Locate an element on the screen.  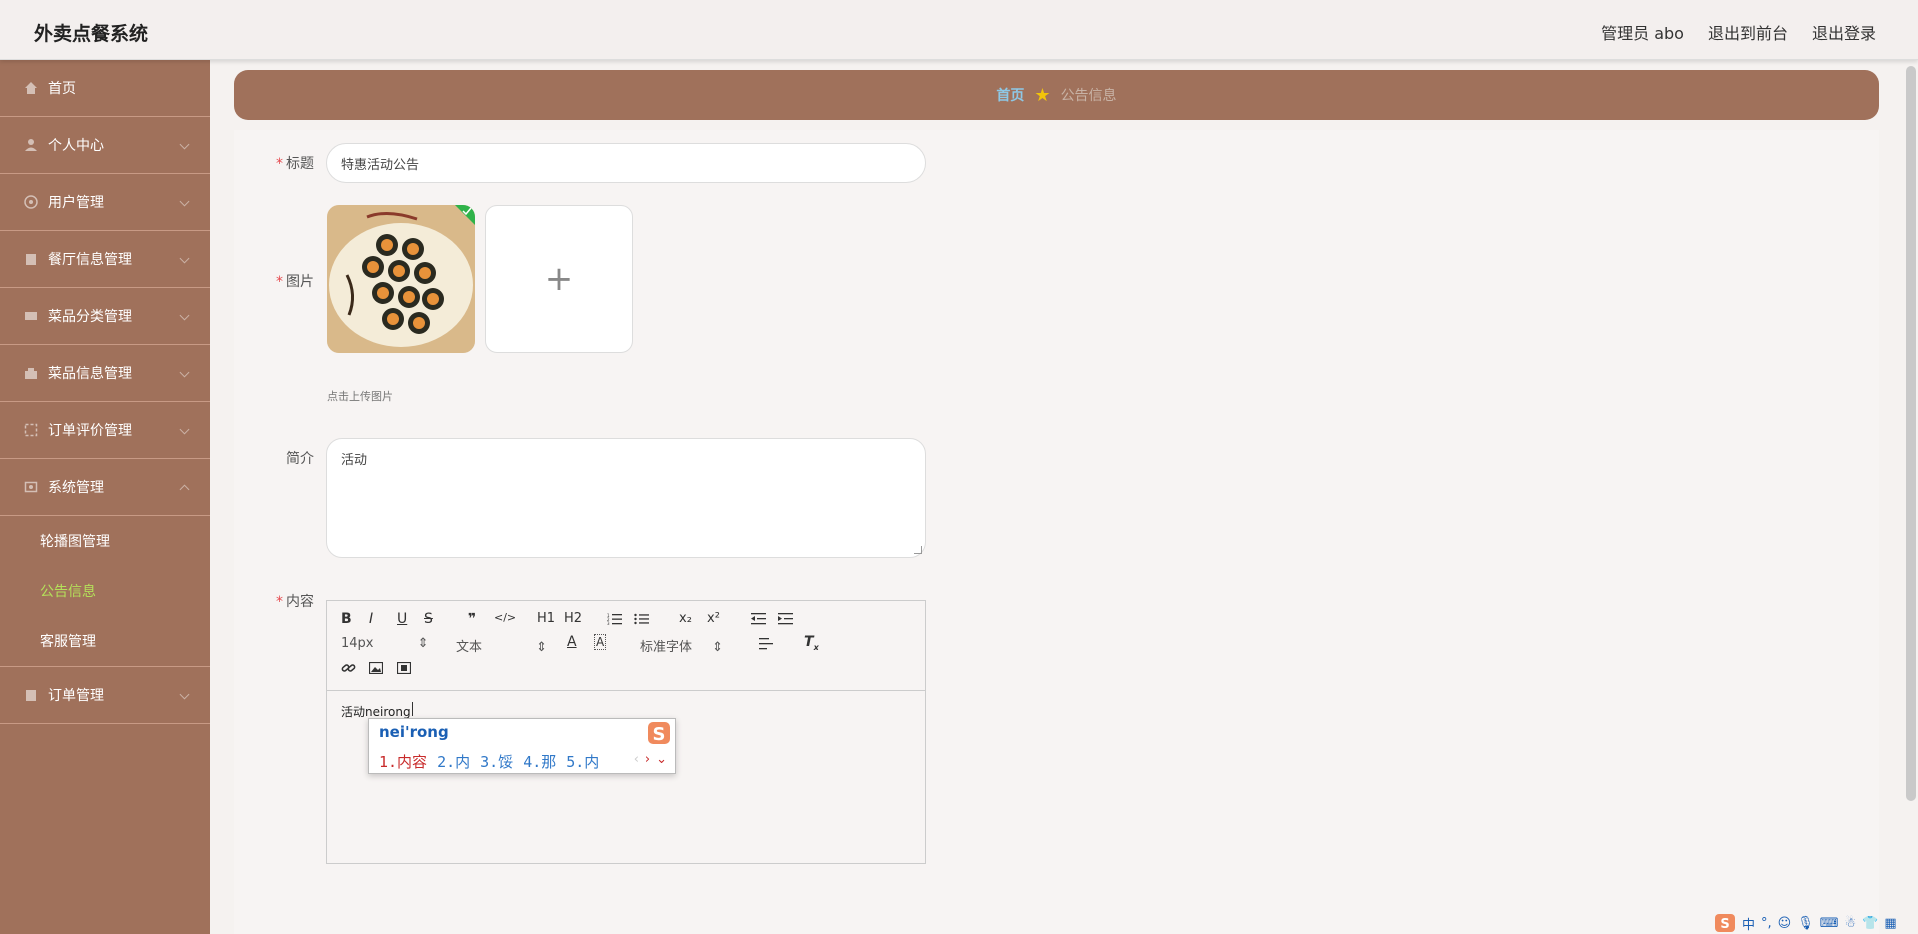
submenu-item-customer-service: 客服管理 is located at coordinates (105, 641).